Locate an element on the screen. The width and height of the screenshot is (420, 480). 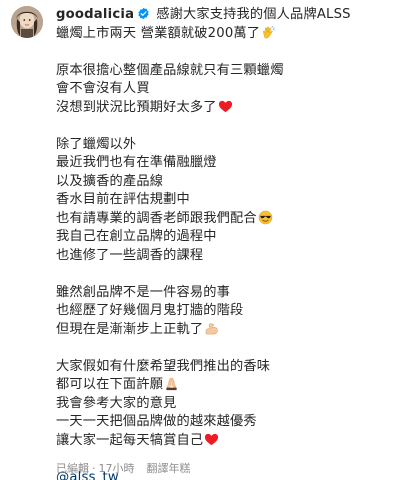
caption-line: 也進修了一些調香的課程 is located at coordinates (130, 255).